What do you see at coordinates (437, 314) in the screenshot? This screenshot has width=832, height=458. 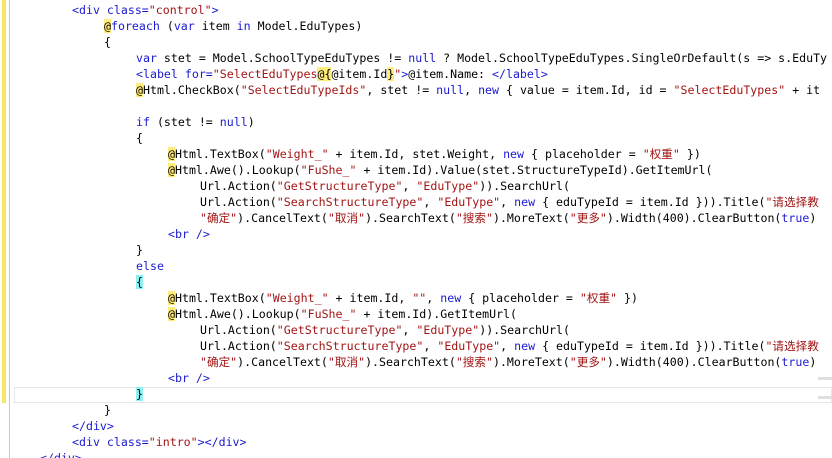 I see `code-token: + item.Id).GetItemUrl(` at bounding box center [437, 314].